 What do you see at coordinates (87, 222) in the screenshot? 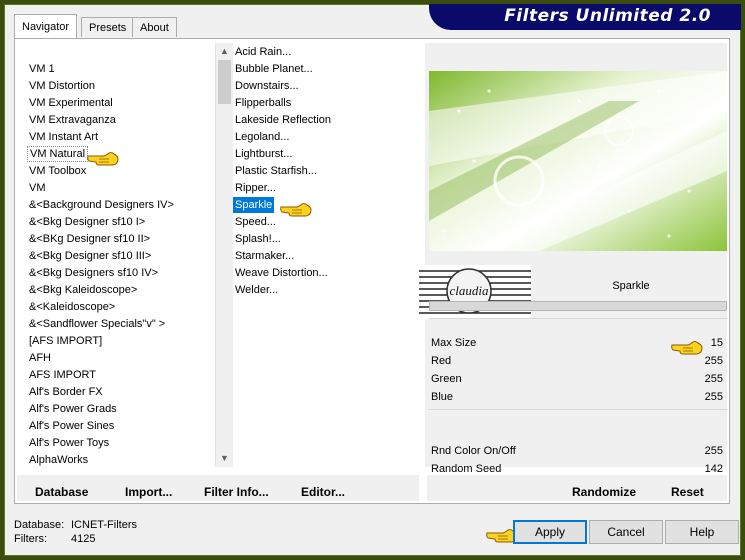
I see `category-item: &<Bkg Designer sf10 I>` at bounding box center [87, 222].